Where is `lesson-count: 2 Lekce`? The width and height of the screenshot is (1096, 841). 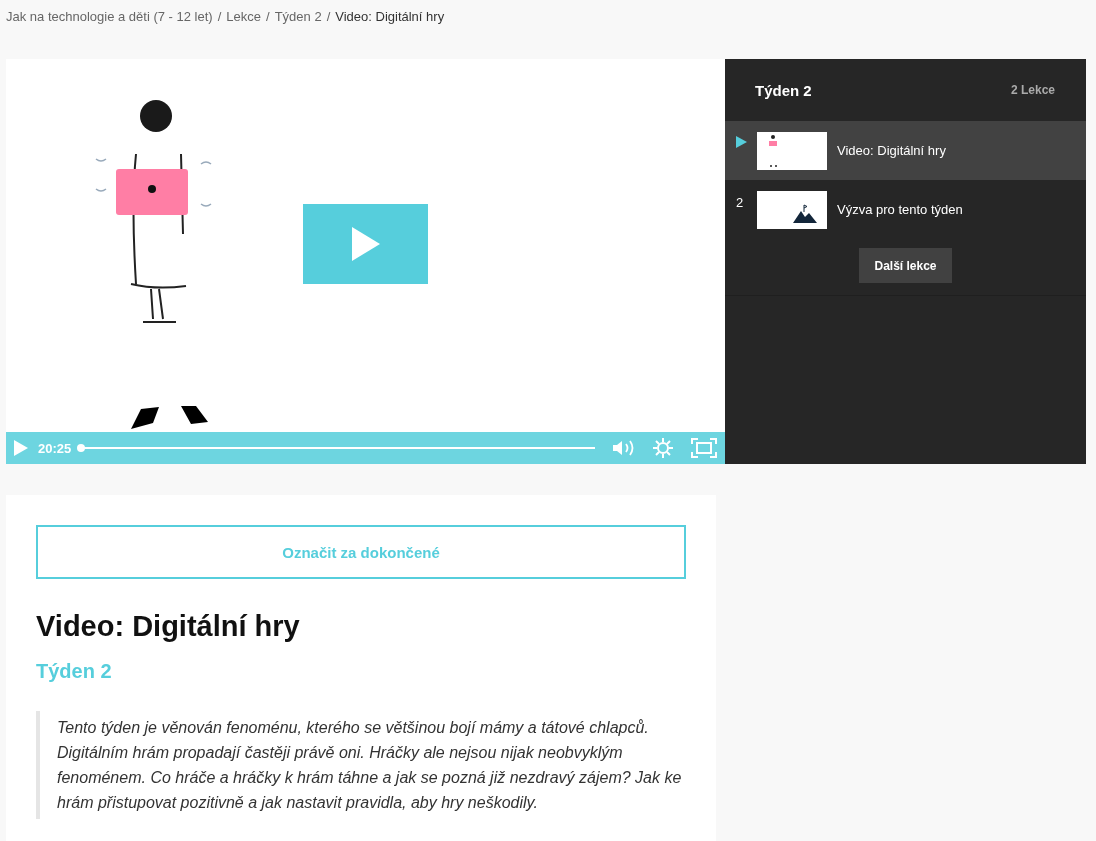 lesson-count: 2 Lekce is located at coordinates (1032, 90).